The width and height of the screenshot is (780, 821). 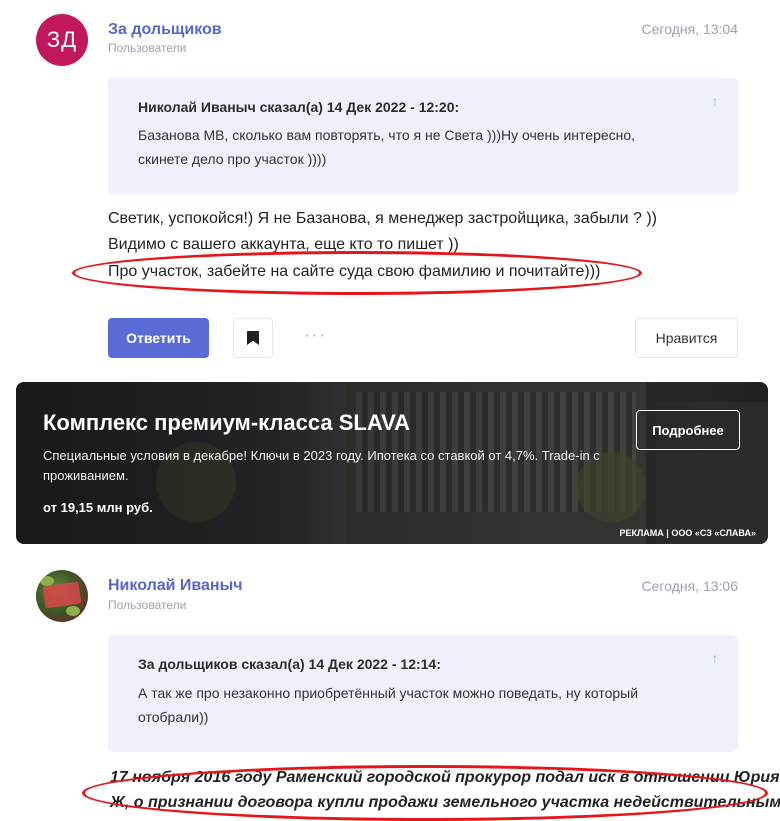 I want to click on bookmark-button, so click(x=253, y=338).